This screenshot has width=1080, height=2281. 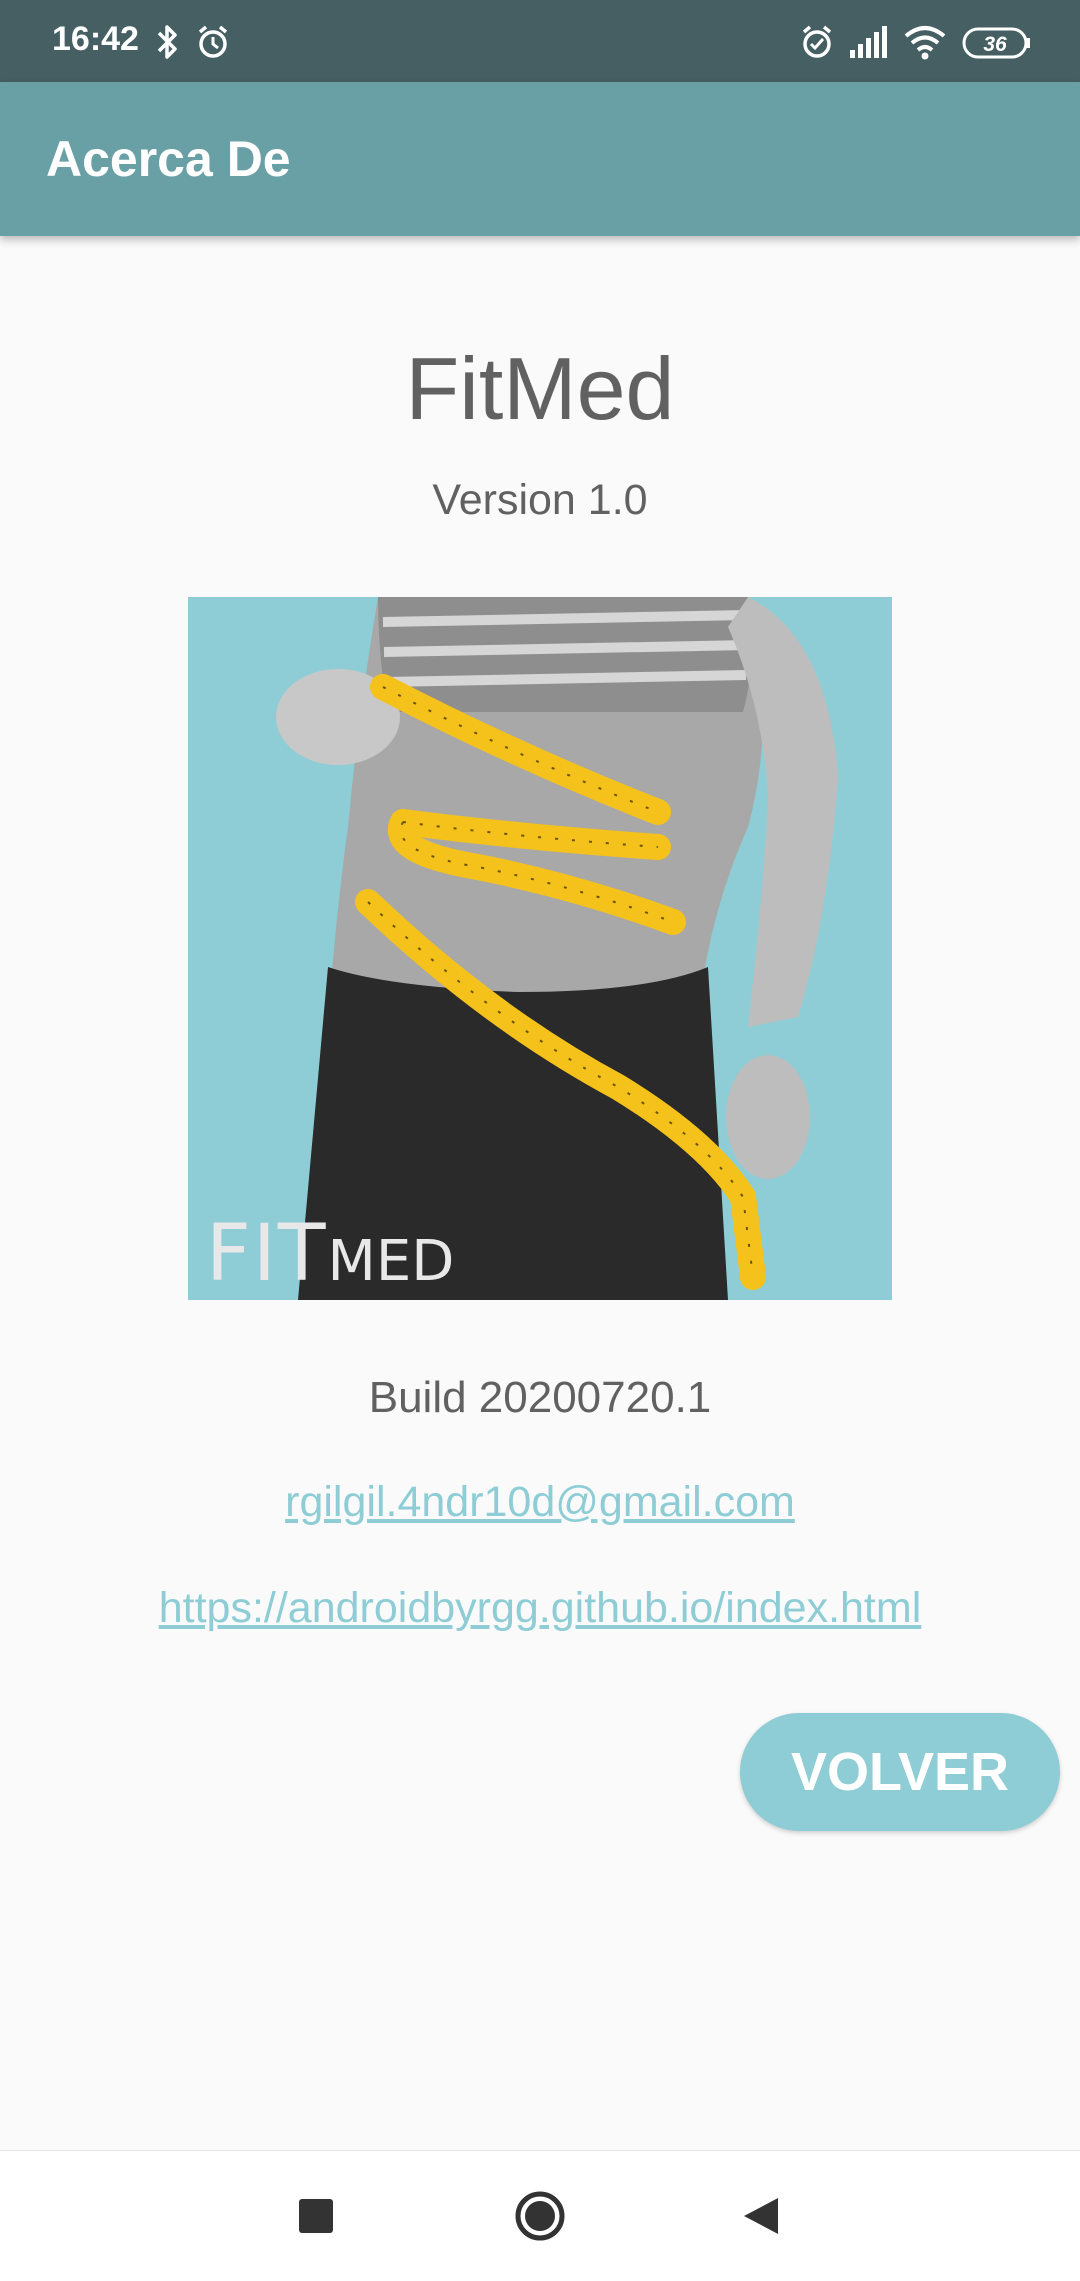 What do you see at coordinates (391, 1261) in the screenshot?
I see `logo-text-med: MED` at bounding box center [391, 1261].